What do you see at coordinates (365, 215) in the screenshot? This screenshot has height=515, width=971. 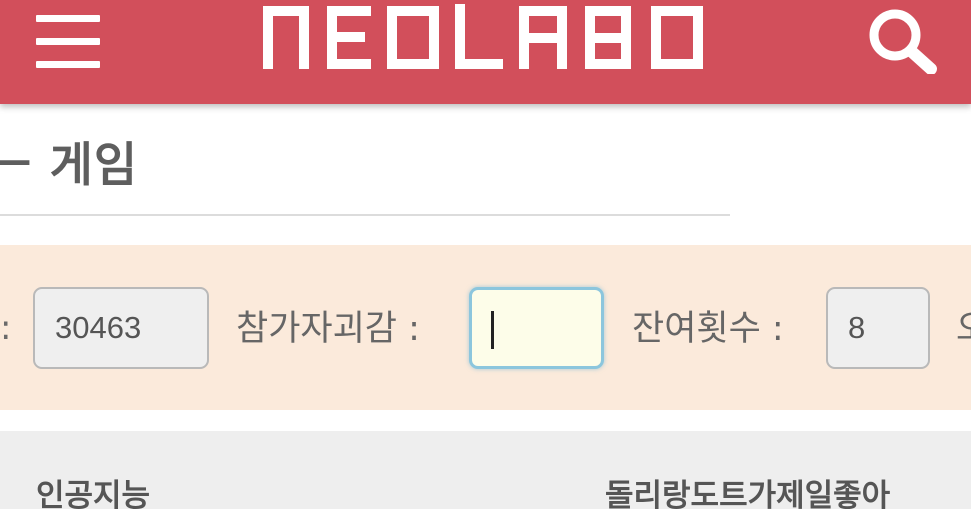 I see `title-divider` at bounding box center [365, 215].